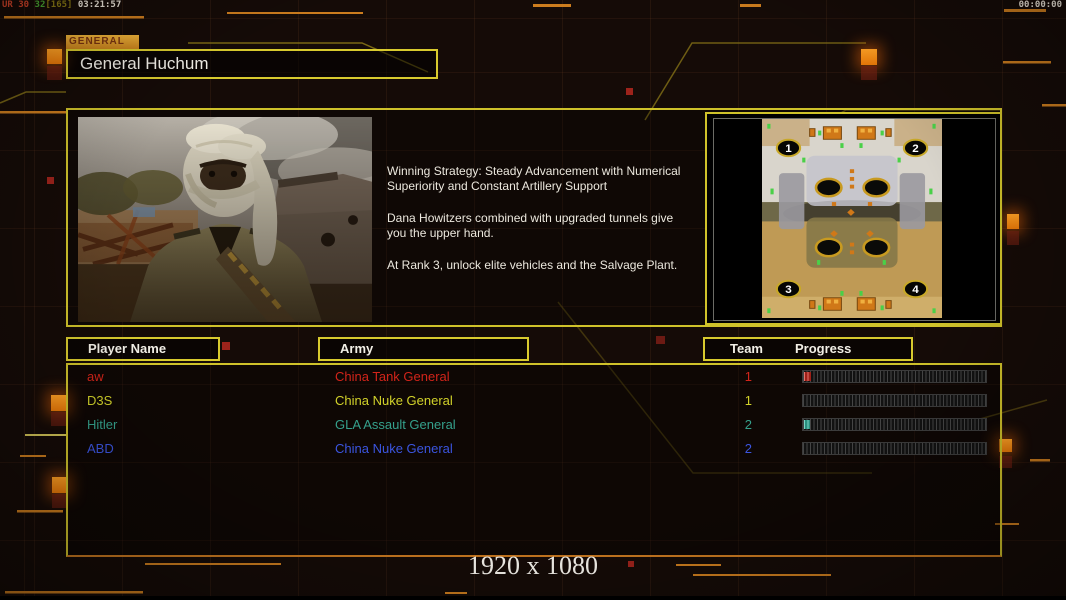 Image resolution: width=1066 pixels, height=600 pixels. Describe the element at coordinates (95, 376) in the screenshot. I see `player-name: aw` at that location.